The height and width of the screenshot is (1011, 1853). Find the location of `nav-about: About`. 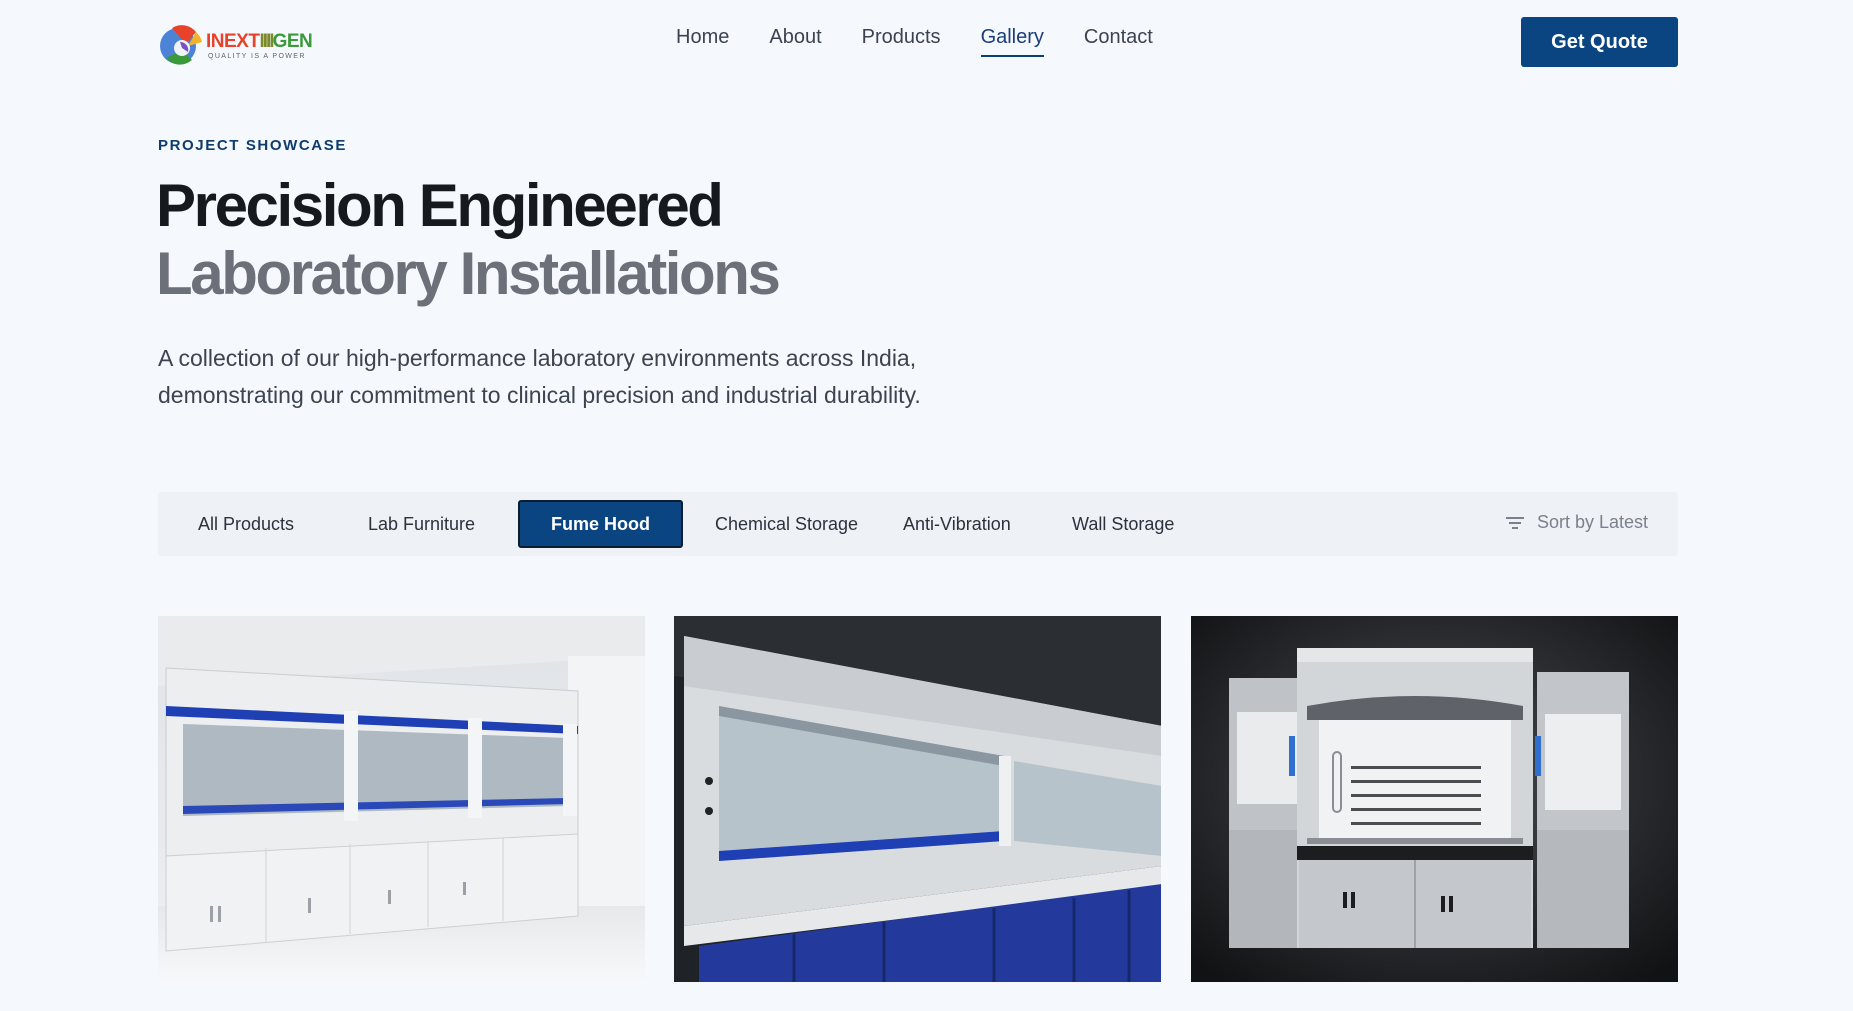

nav-about: About is located at coordinates (795, 41).